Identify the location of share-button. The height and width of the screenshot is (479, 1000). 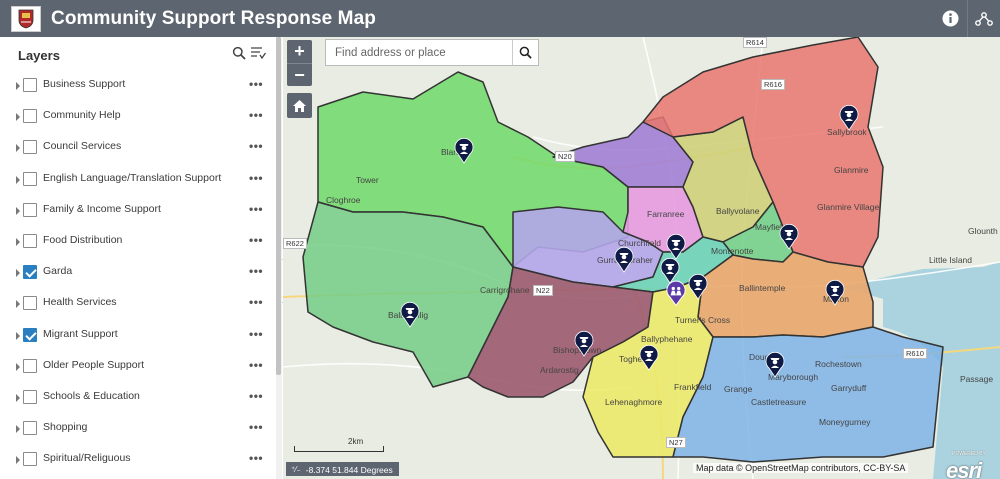
(983, 18).